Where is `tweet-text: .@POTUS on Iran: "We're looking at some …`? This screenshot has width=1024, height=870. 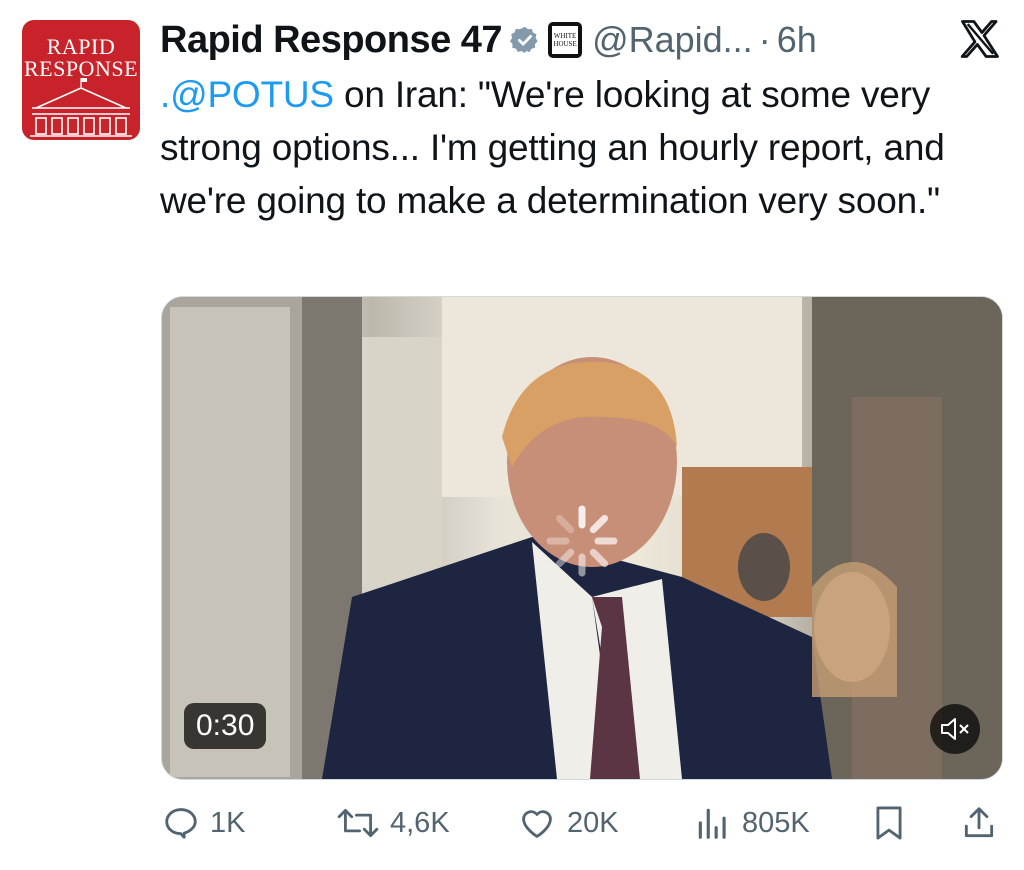
tweet-text: .@POTUS on Iran: "We're looking at some … is located at coordinates (580, 147).